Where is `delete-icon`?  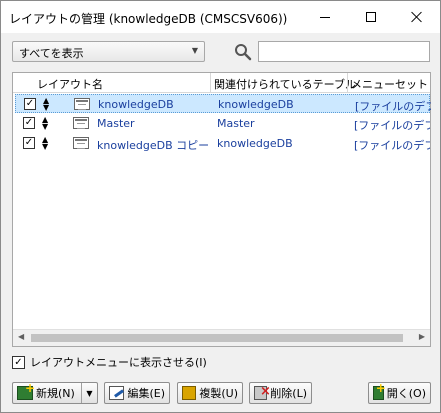 delete-icon is located at coordinates (262, 392).